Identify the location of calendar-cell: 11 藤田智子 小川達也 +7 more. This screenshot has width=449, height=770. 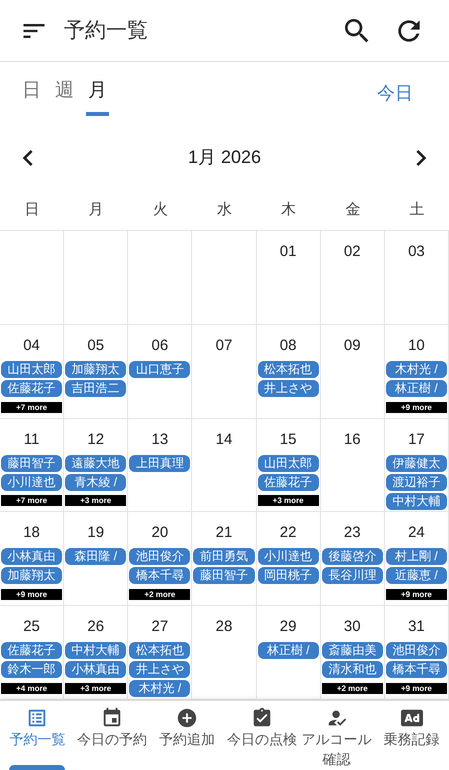
(32, 465).